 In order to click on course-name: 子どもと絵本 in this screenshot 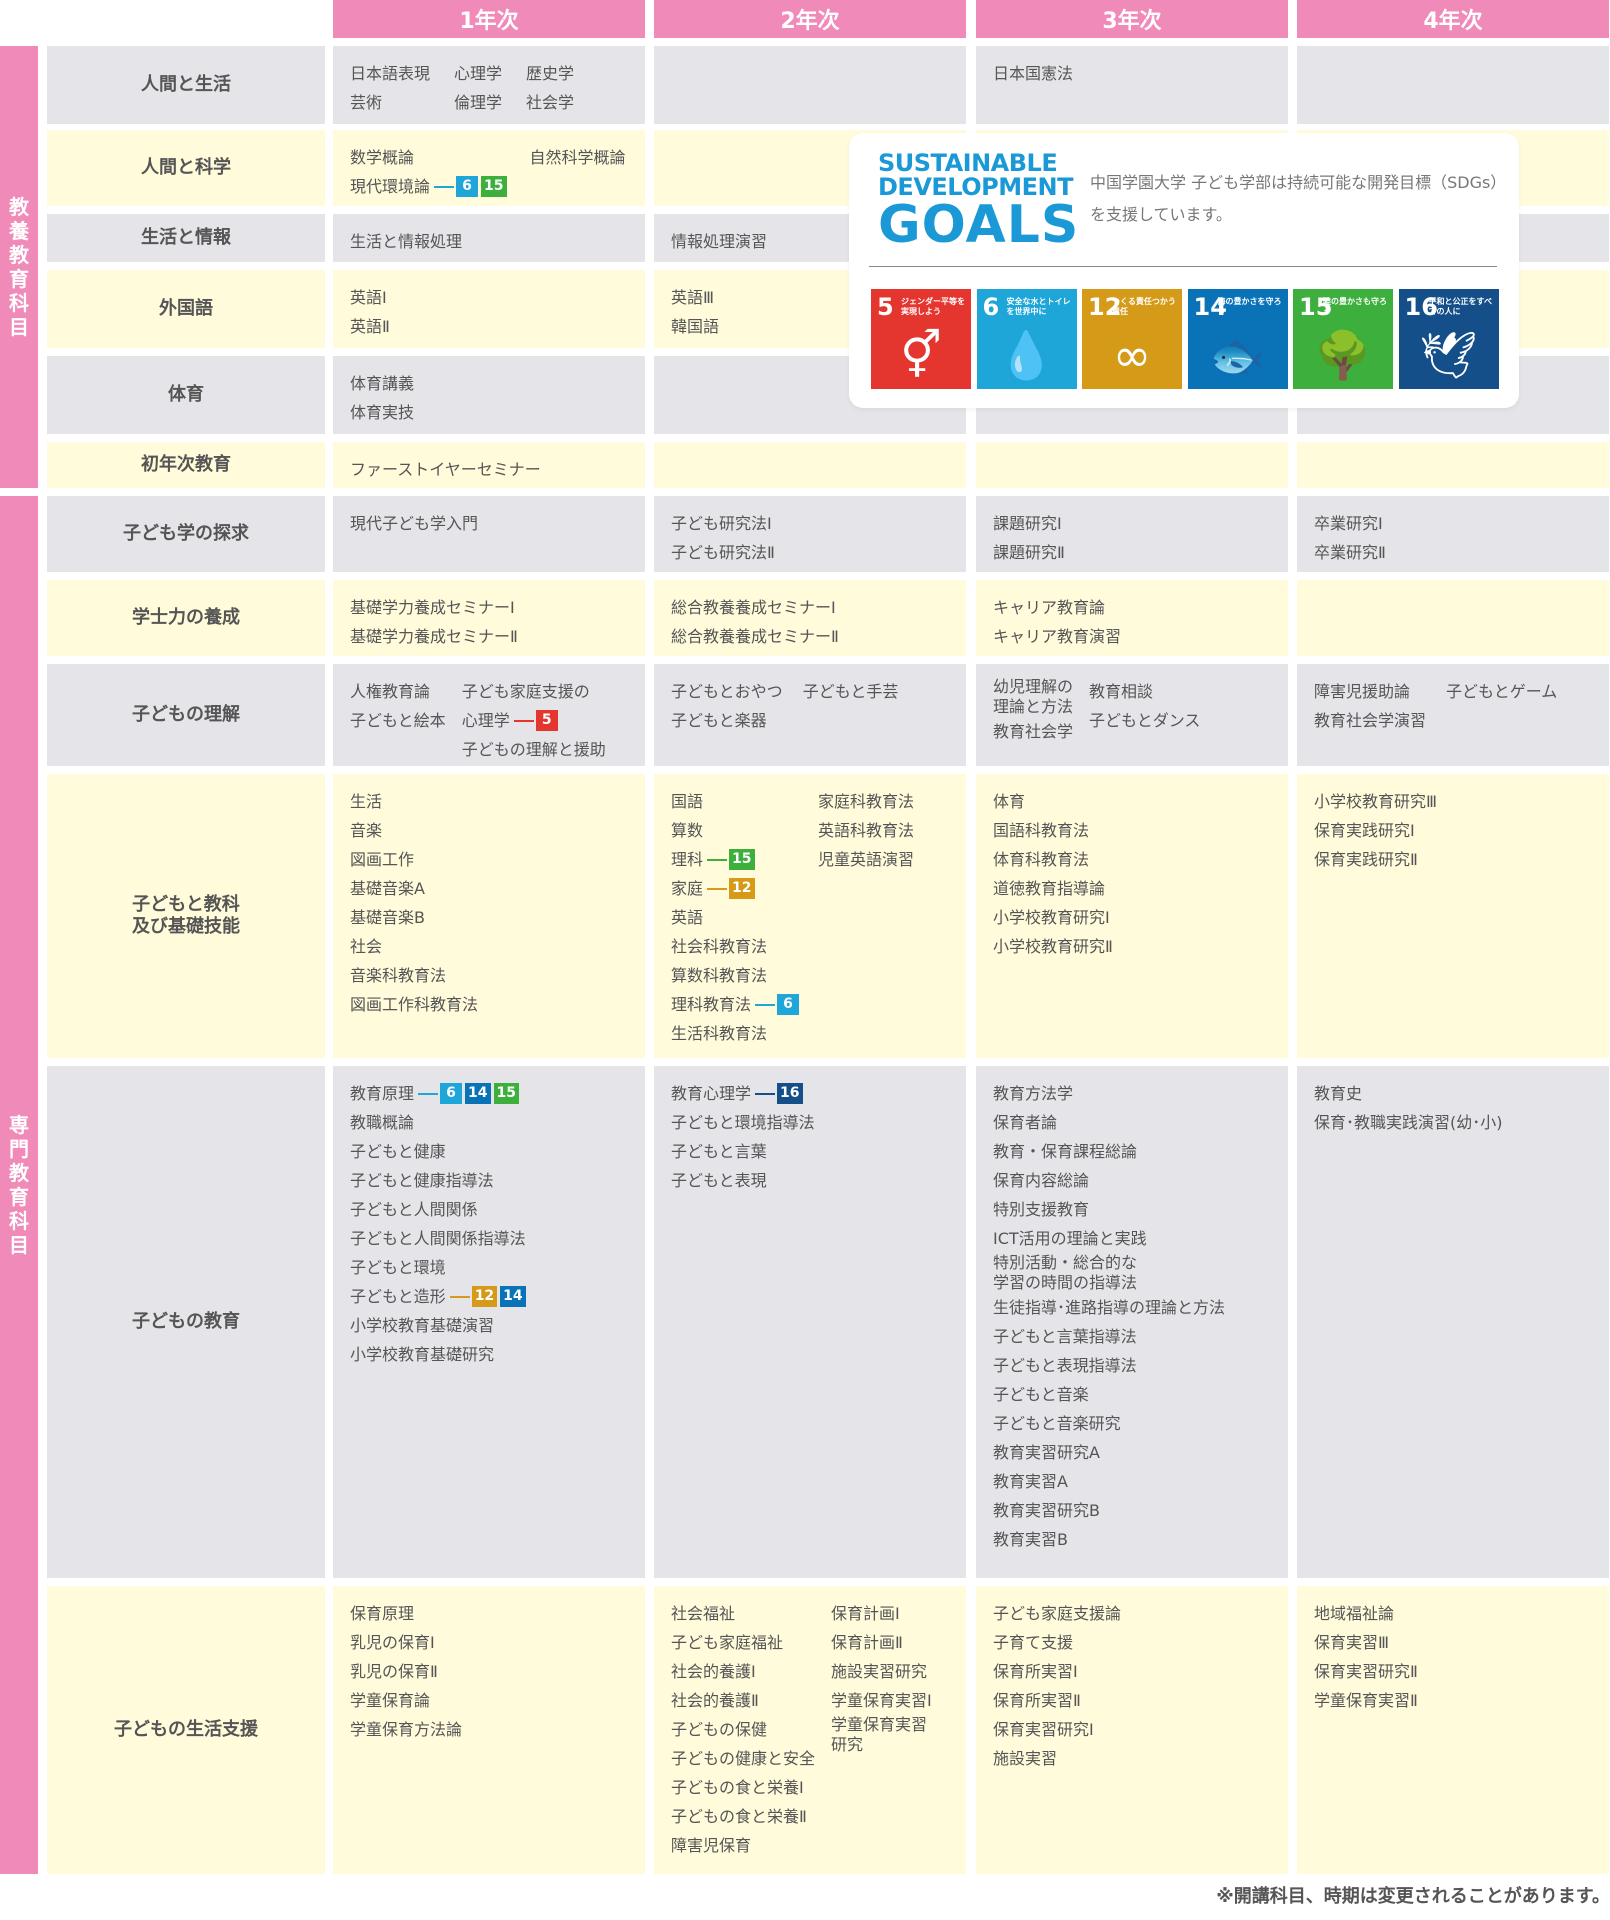, I will do `click(398, 720)`.